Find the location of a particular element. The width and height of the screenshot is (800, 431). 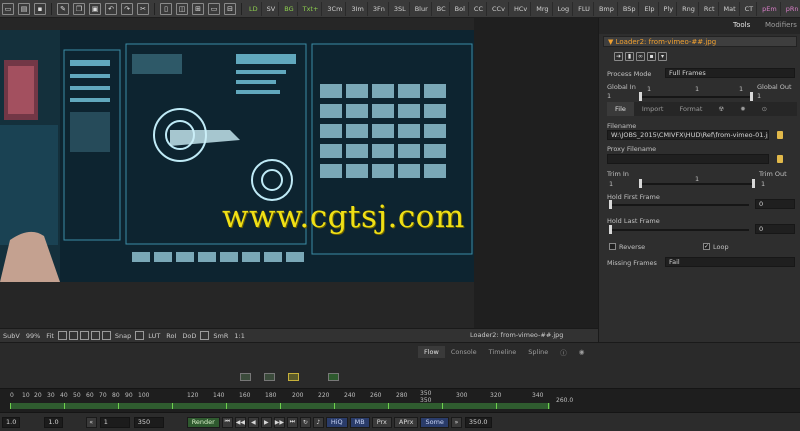

tab-file: File is located at coordinates (620, 109).